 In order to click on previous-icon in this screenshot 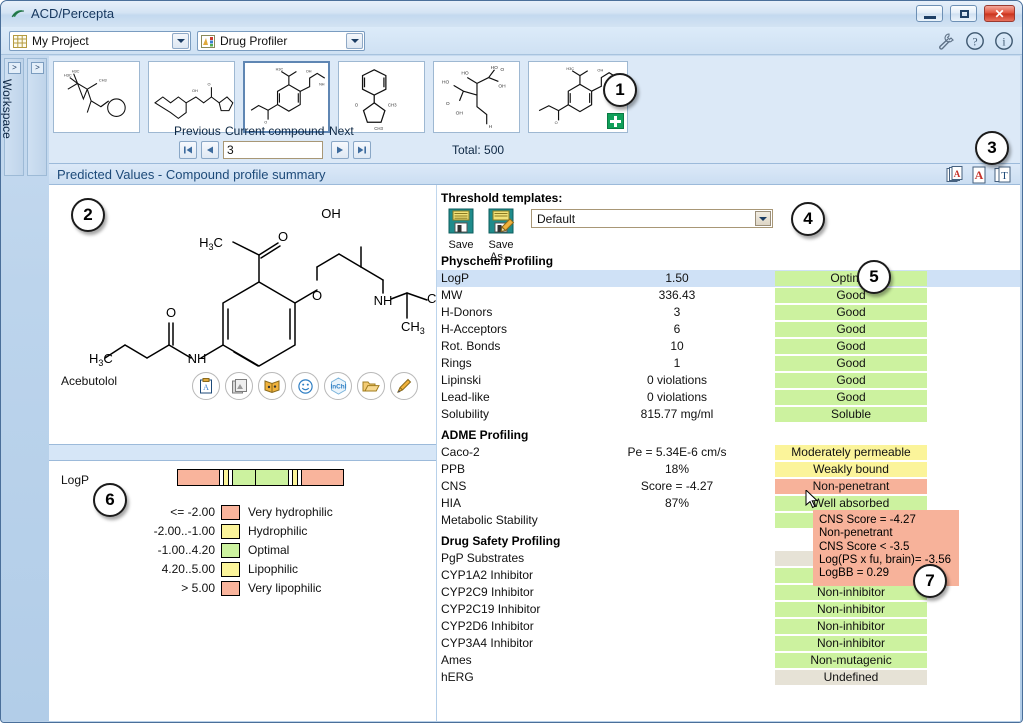, I will do `click(210, 150)`.